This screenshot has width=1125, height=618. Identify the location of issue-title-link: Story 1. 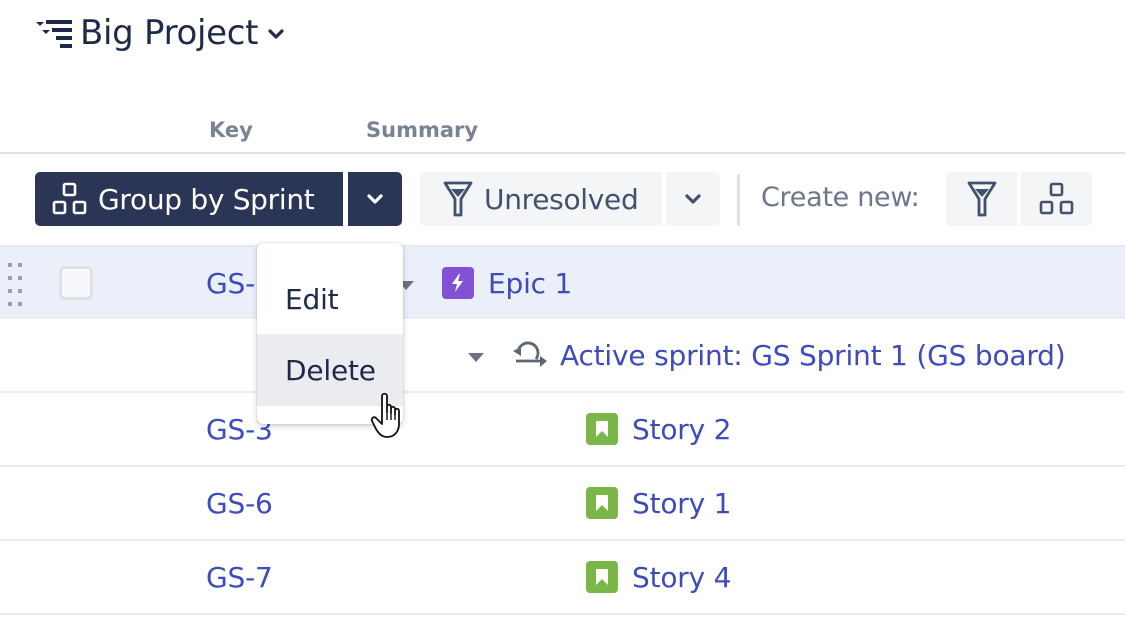
(681, 503).